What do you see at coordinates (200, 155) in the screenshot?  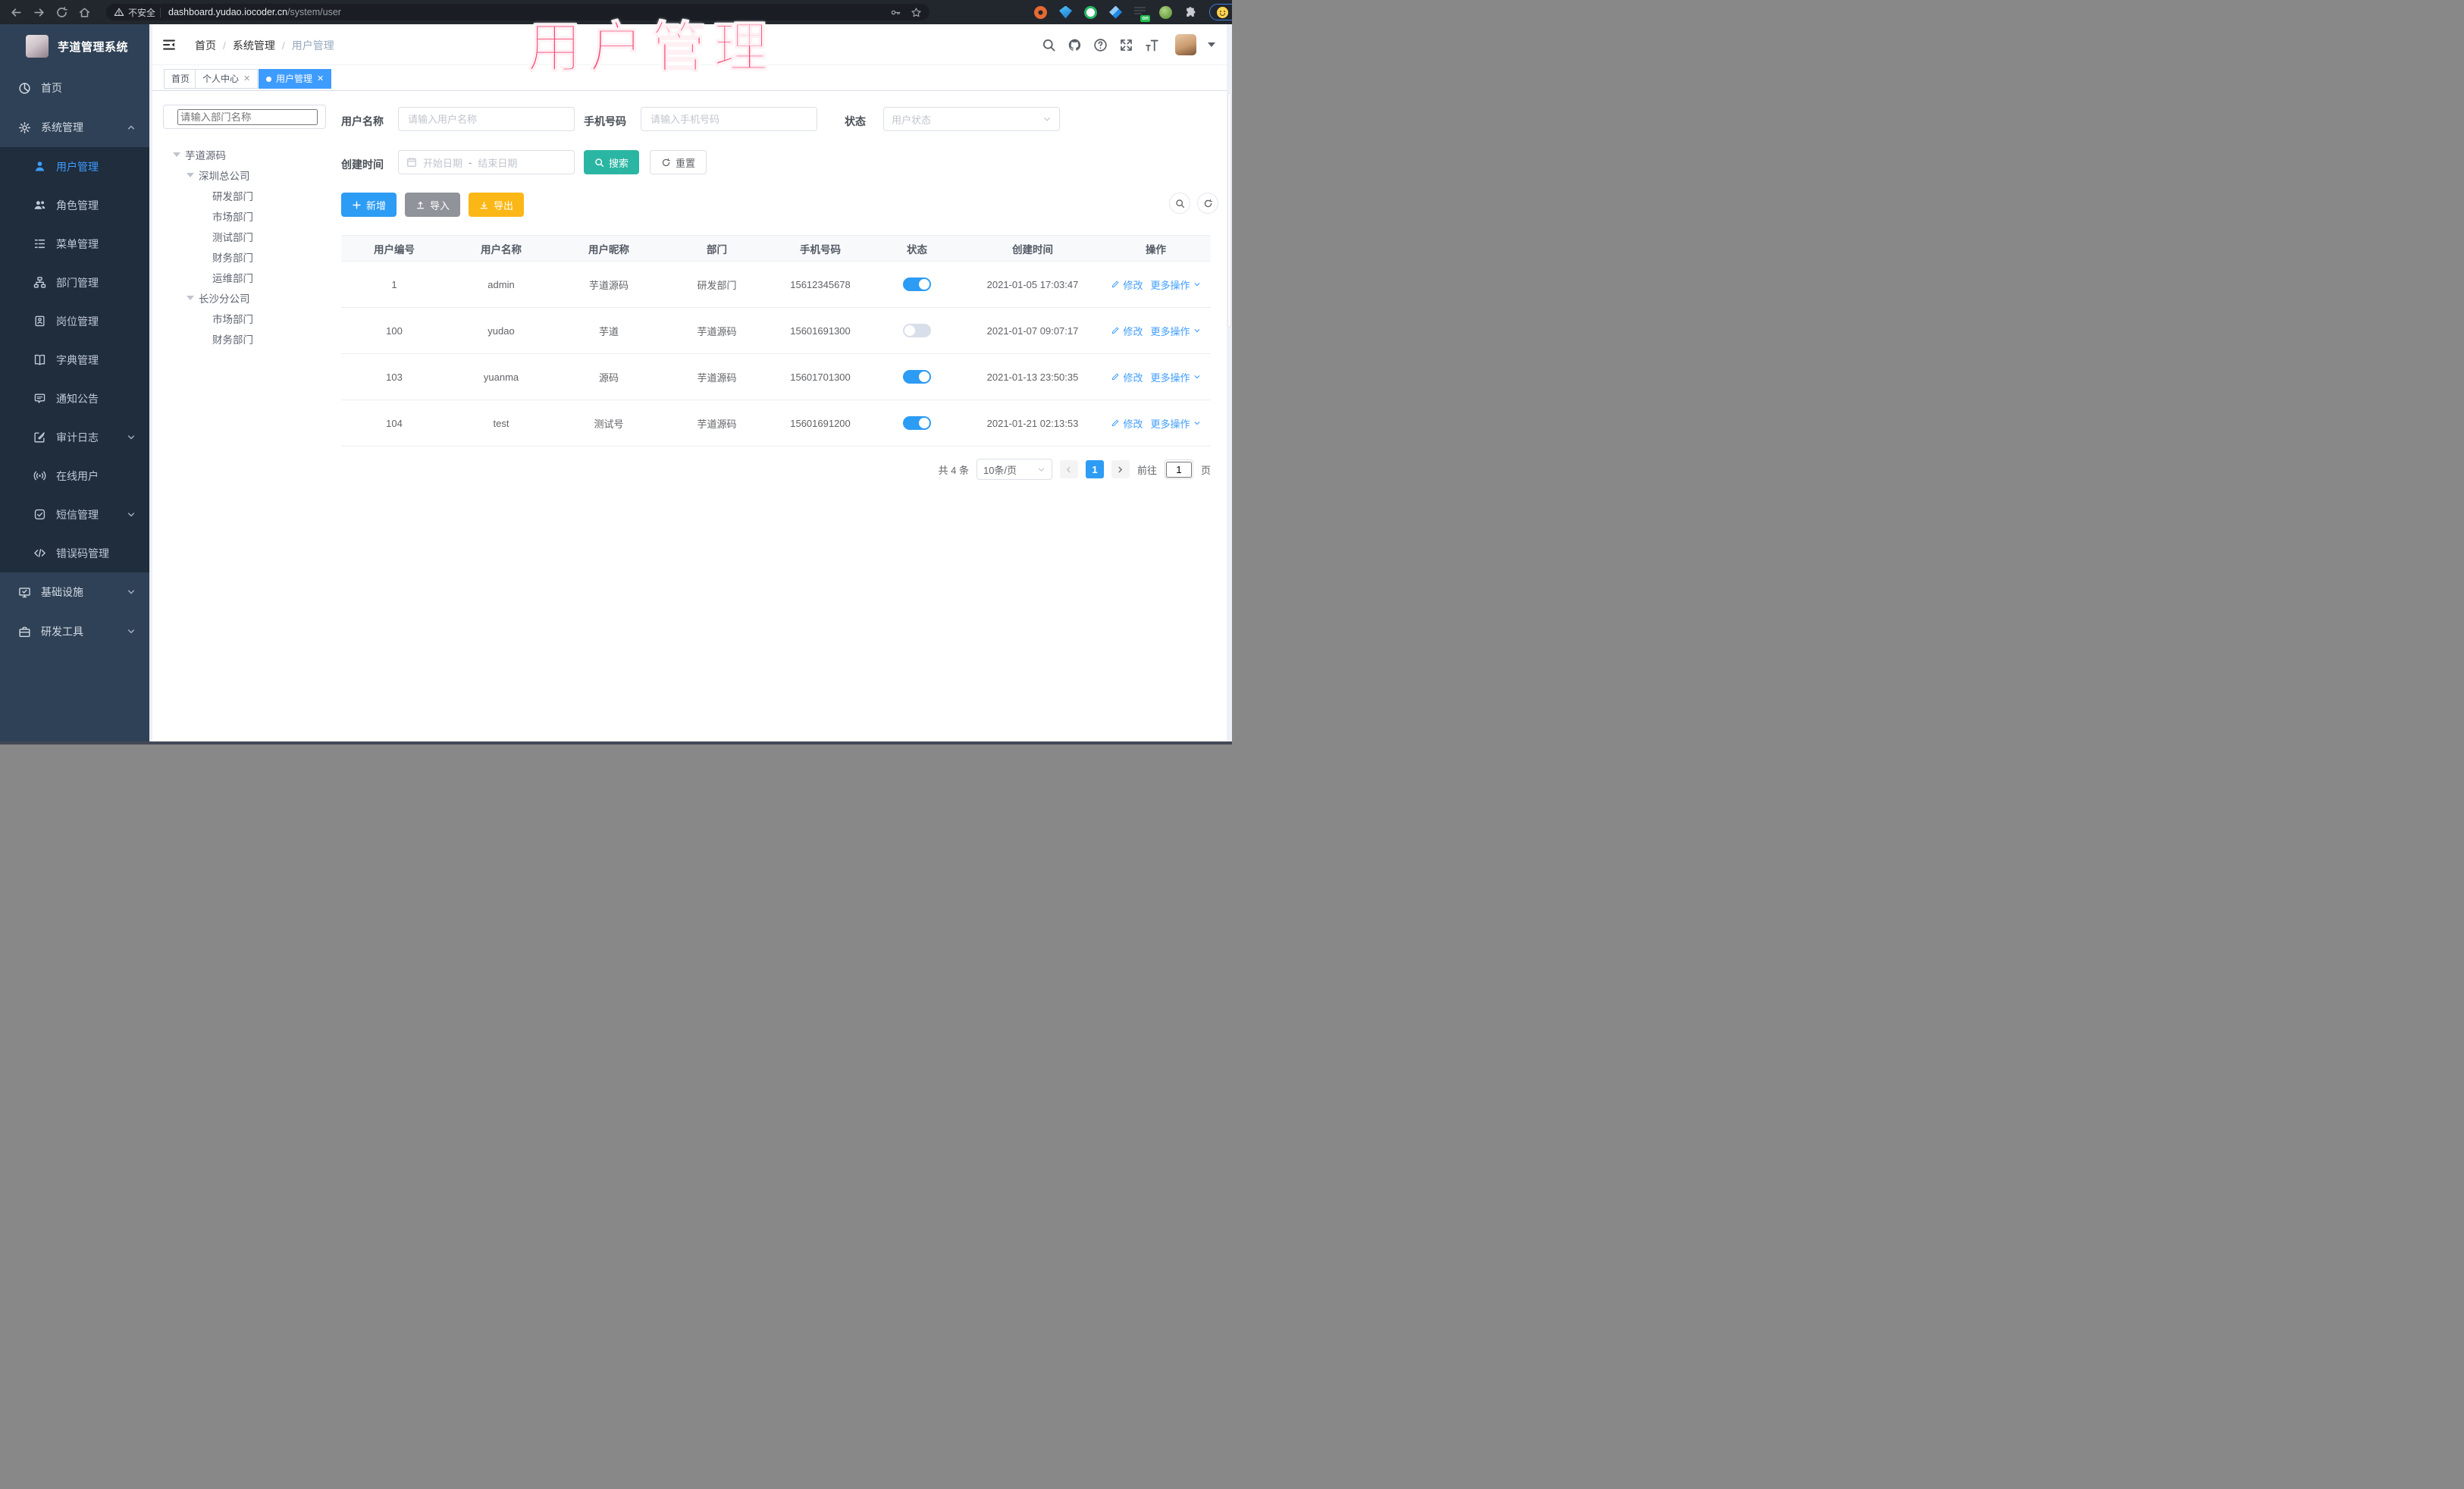 I see `tree-node: 芋道源码` at bounding box center [200, 155].